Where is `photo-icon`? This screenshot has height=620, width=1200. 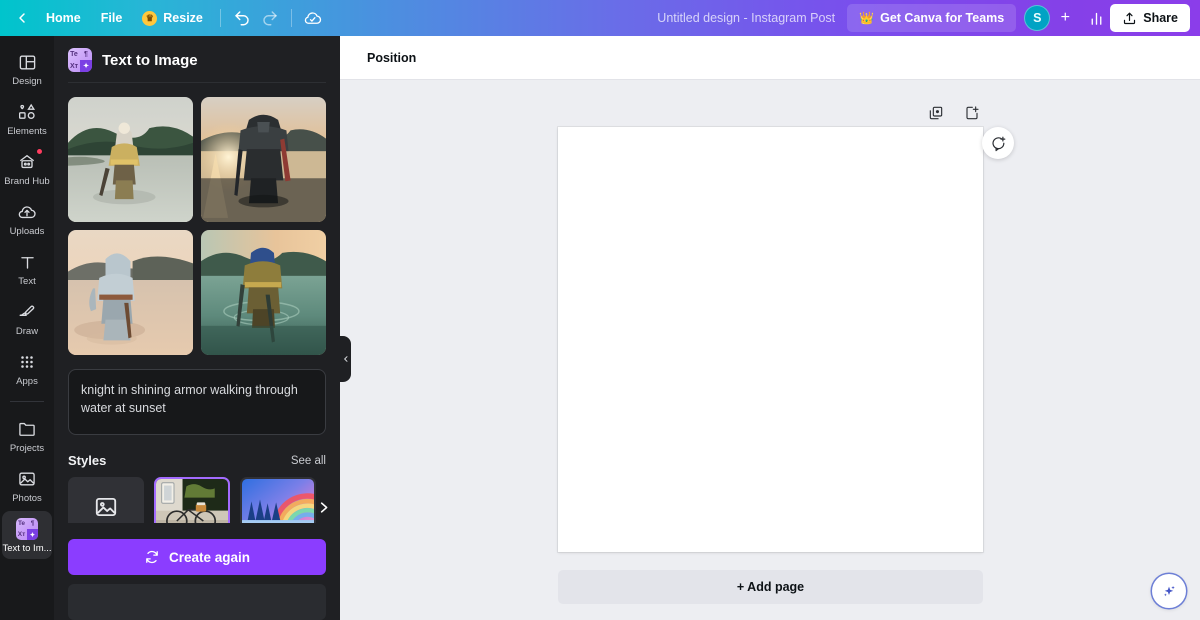 photo-icon is located at coordinates (27, 479).